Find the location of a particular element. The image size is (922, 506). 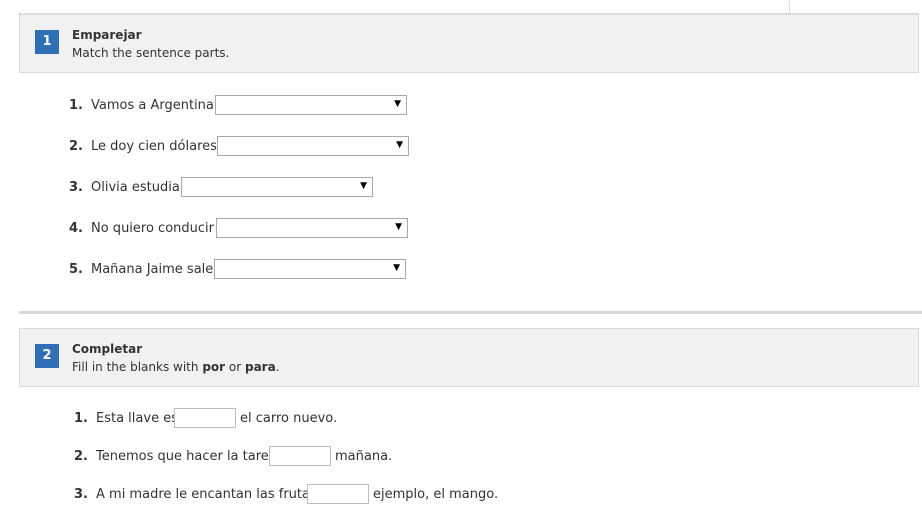

section-1-header: 1 Emparejar Match the sentence parts. is located at coordinates (469, 43).